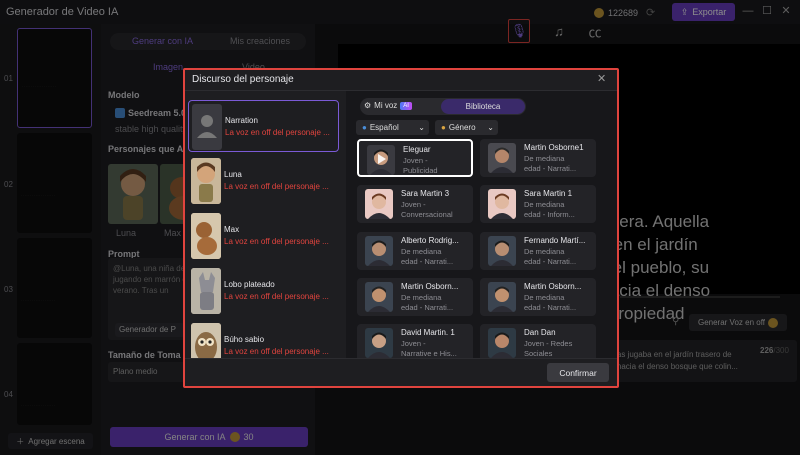 The height and width of the screenshot is (455, 800). I want to click on voice-name: Dan Dan, so click(540, 332).